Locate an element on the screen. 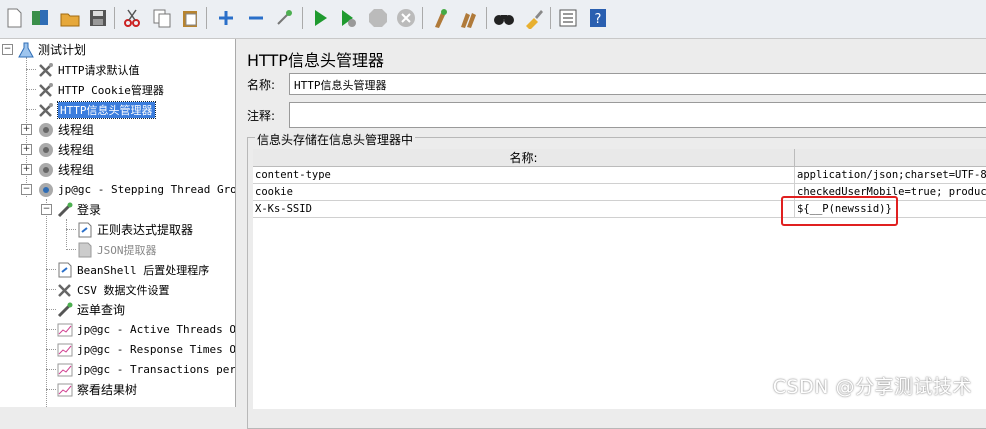 This screenshot has height=429, width=986. paste-icon is located at coordinates (190, 18).